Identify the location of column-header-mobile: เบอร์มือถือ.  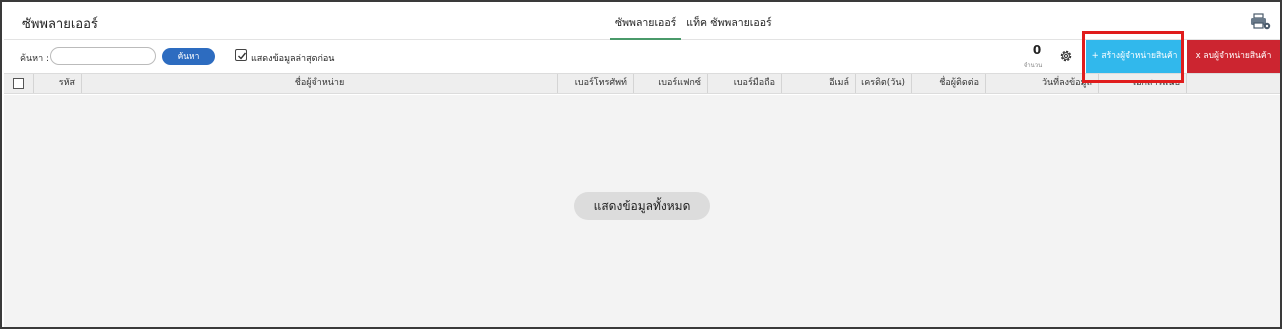
(745, 83).